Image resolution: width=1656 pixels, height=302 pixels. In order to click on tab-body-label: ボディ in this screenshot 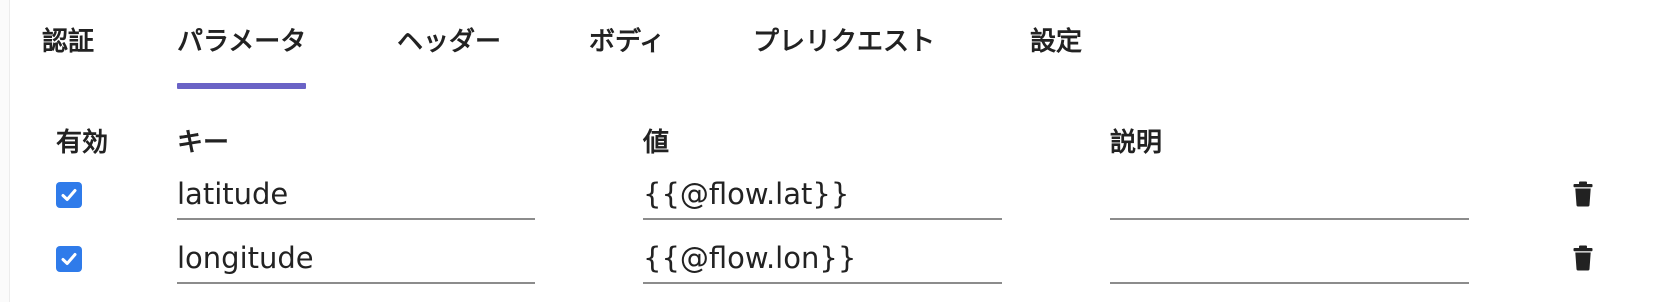, I will do `click(627, 42)`.